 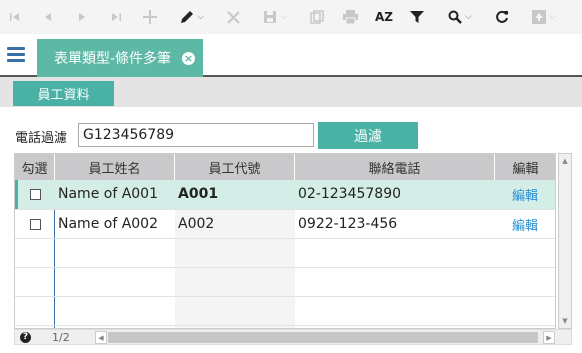 I want to click on grid-footer: ? 1/2 ◀ ▶, so click(x=293, y=337).